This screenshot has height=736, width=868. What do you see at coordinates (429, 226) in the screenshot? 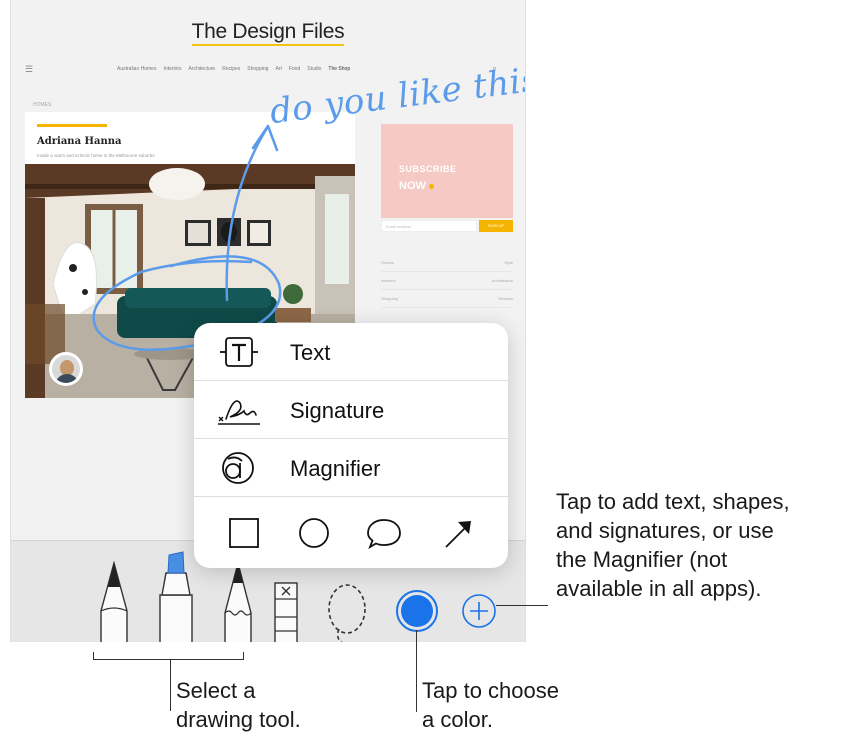
I see `email-field: Email address` at bounding box center [429, 226].